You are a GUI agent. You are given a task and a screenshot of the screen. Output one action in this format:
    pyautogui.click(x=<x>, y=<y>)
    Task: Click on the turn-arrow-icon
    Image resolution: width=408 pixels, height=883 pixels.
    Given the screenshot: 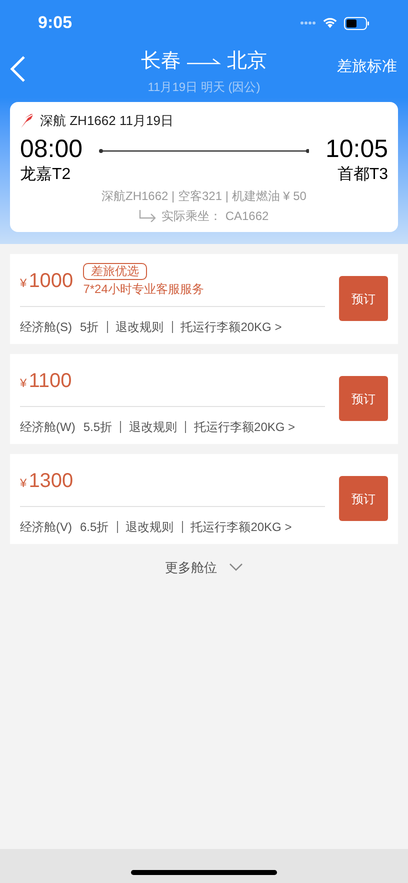 What is the action you would take?
    pyautogui.click(x=148, y=216)
    